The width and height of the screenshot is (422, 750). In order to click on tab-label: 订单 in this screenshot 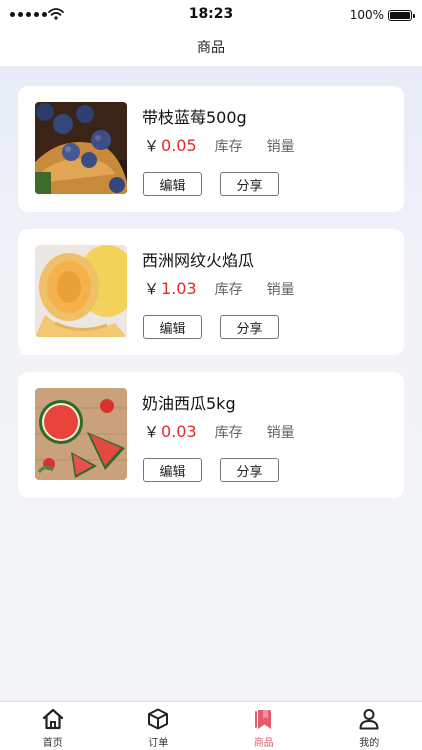, I will do `click(158, 743)`.